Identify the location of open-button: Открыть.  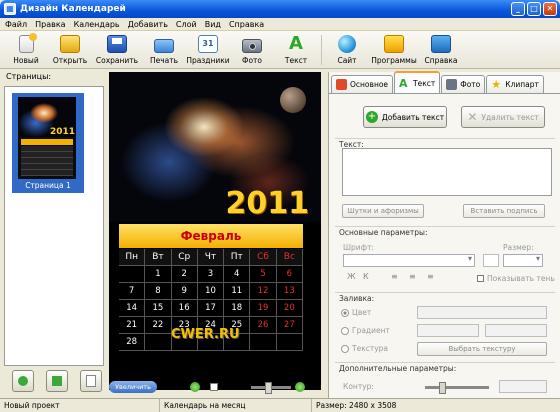
(70, 50).